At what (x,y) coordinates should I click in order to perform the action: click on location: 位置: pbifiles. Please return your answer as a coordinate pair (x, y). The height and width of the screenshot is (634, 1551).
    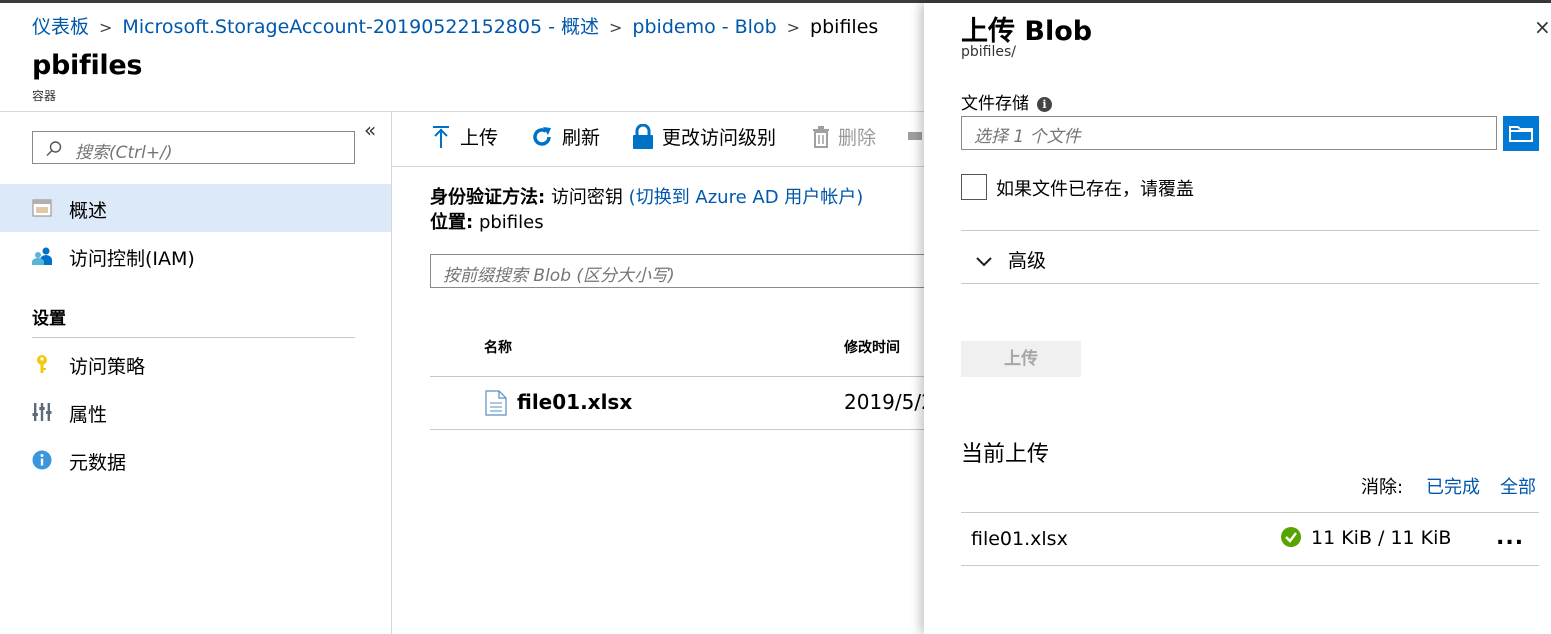
    Looking at the image, I should click on (487, 221).